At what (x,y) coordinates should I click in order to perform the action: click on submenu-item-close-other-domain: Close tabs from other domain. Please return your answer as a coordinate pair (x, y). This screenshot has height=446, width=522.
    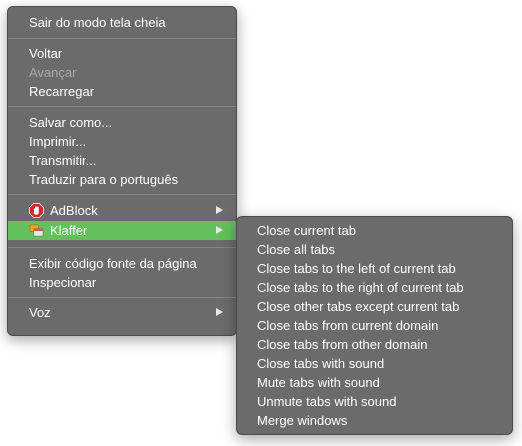
    Looking at the image, I should click on (374, 344).